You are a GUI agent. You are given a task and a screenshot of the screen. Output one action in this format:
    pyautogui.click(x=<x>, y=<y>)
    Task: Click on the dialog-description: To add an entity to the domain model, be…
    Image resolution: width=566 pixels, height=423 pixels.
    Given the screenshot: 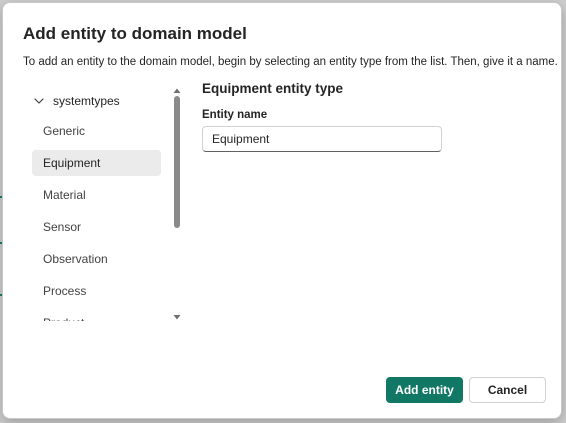 What is the action you would take?
    pyautogui.click(x=290, y=62)
    